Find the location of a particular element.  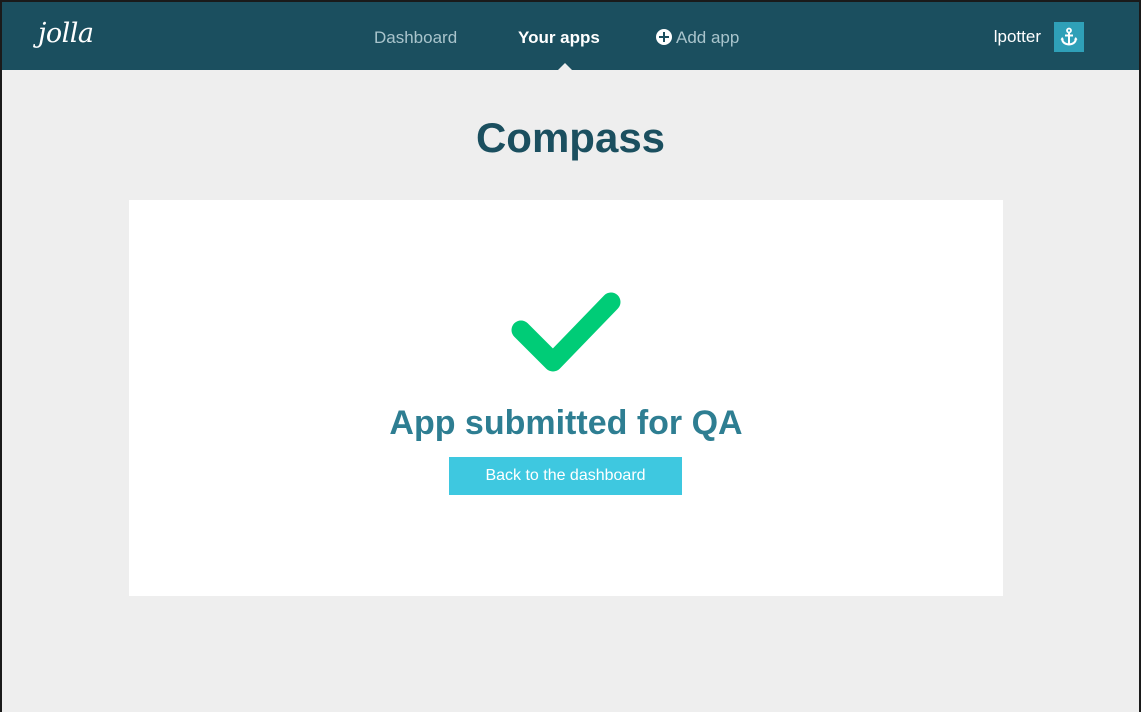

add-app-label: Add app is located at coordinates (708, 37).